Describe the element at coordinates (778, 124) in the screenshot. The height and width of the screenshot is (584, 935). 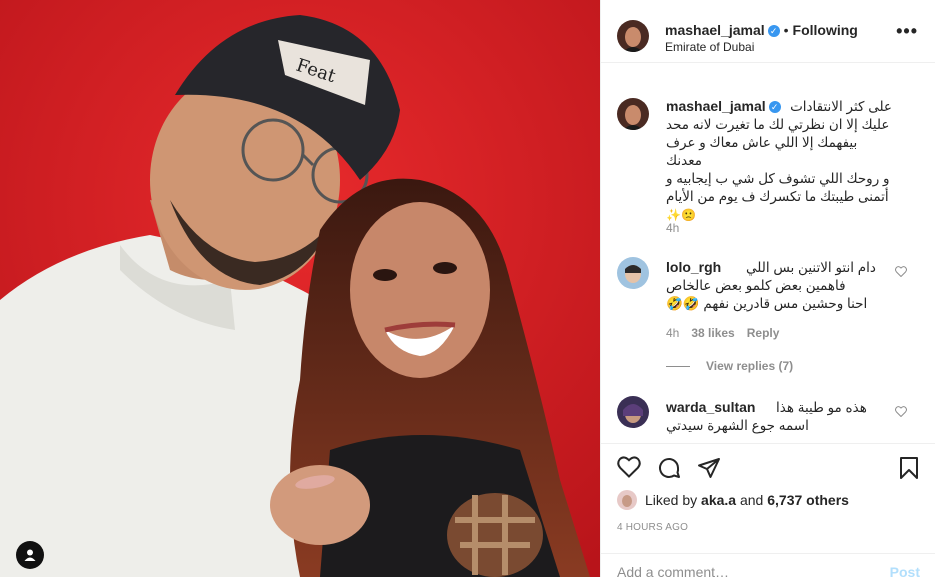
I see `caption-line: عليك إلا ان نظرتي لك ما تغيرت لانه محد` at that location.